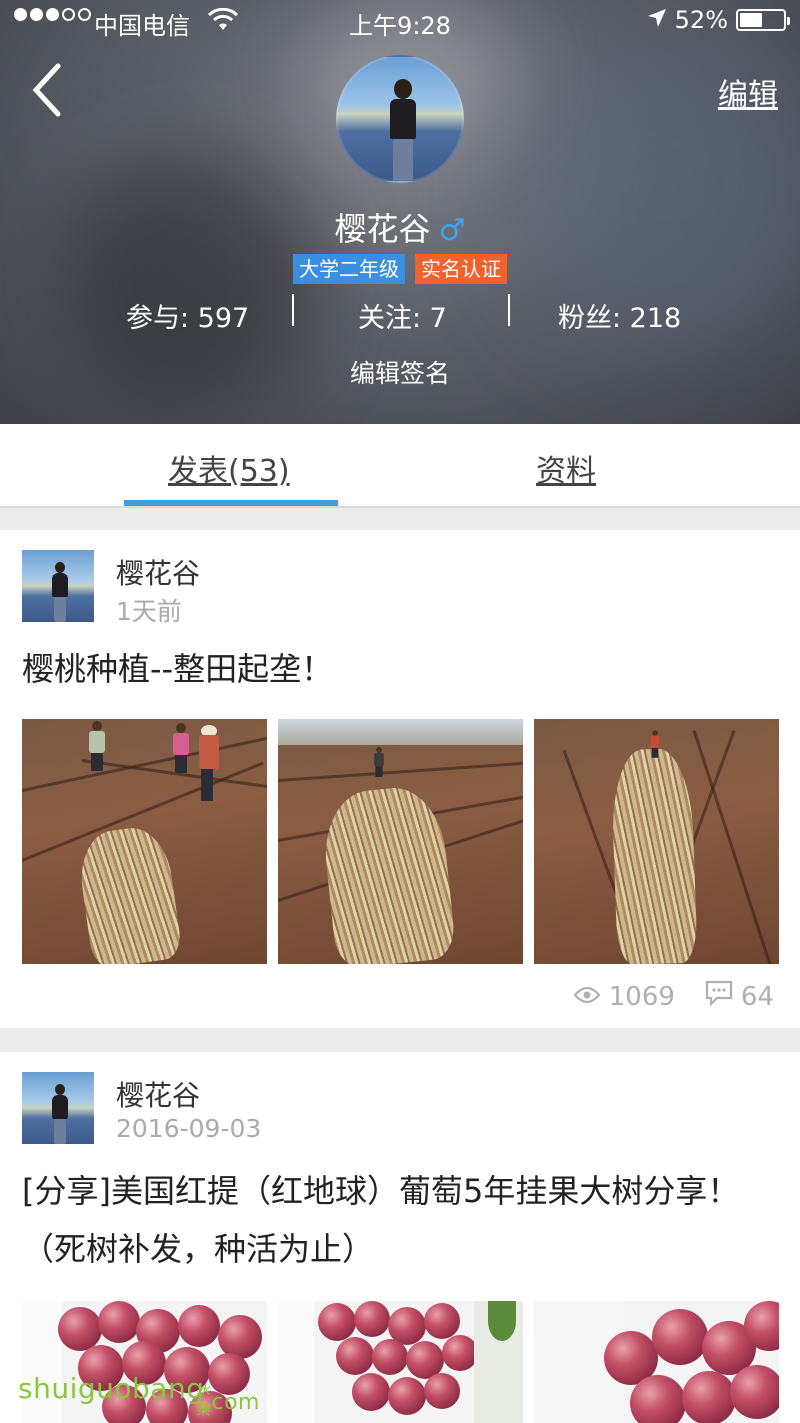 The width and height of the screenshot is (800, 1423). I want to click on post-title: 樱桃种植--整田起垄！, so click(402, 669).